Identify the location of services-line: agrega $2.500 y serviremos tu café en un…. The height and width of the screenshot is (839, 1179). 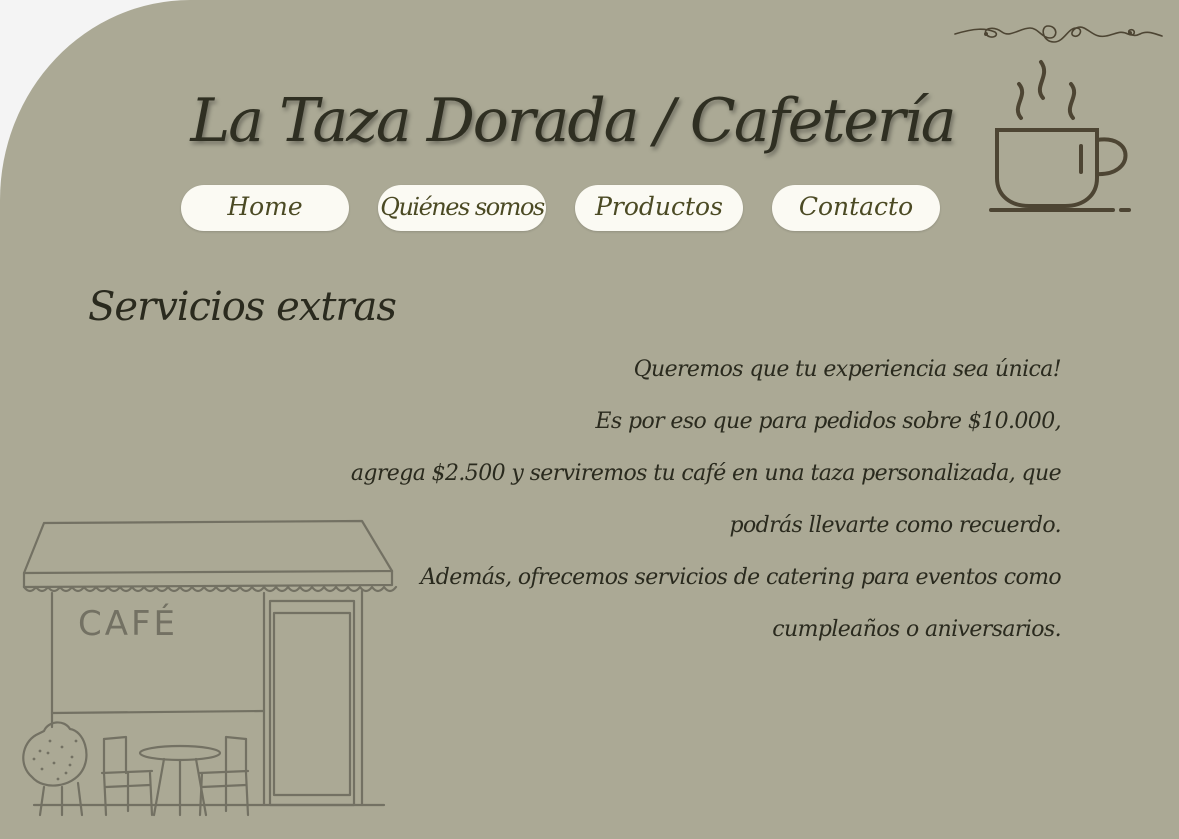
(706, 473).